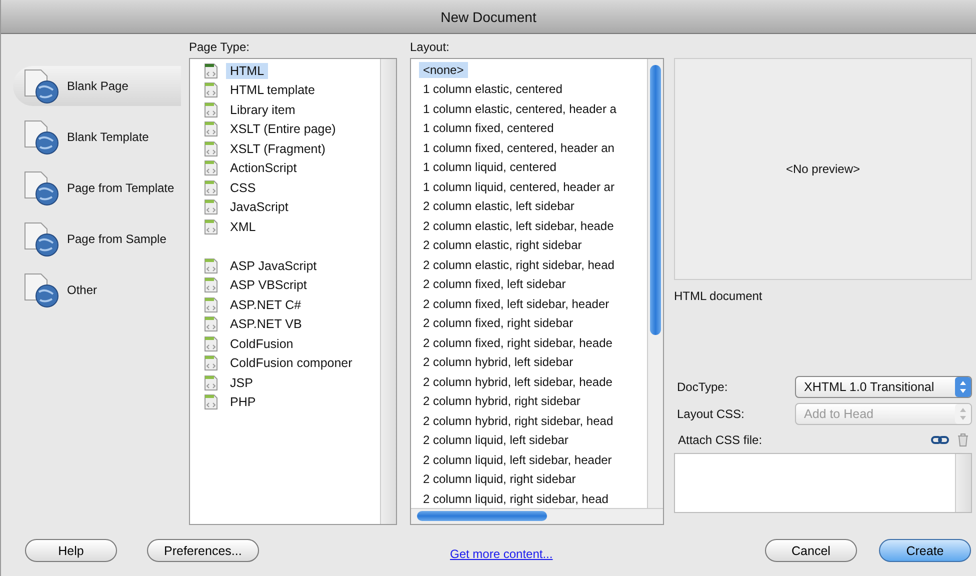 This screenshot has width=976, height=576. I want to click on preview-text: <No preview>, so click(823, 169).